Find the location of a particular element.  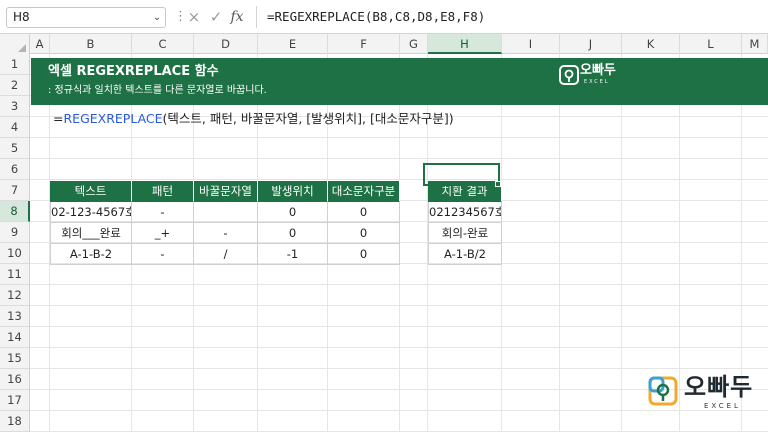

row-header-11: 11 is located at coordinates (15, 274).